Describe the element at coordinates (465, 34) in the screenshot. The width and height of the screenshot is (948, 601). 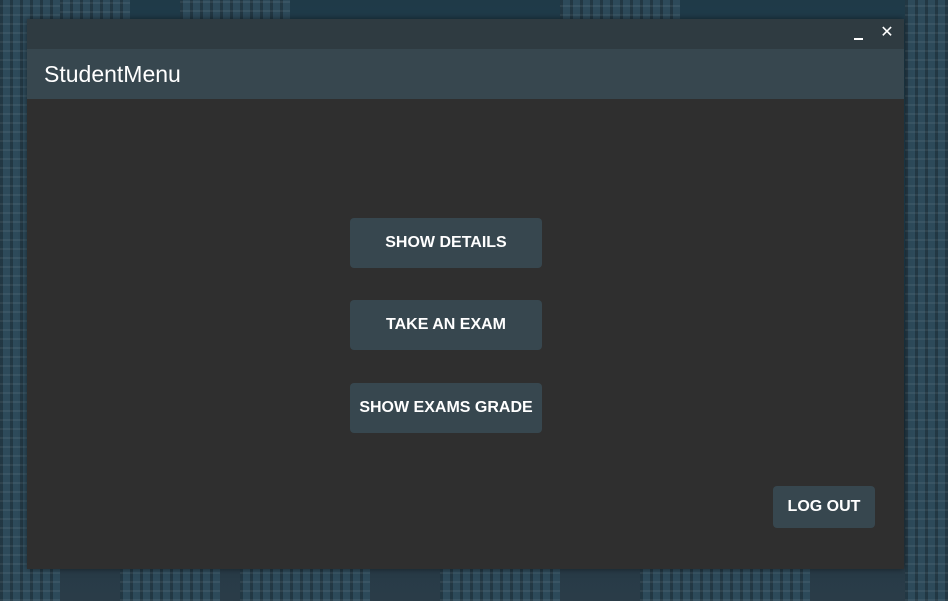
I see `window-titlebar: ✕` at that location.